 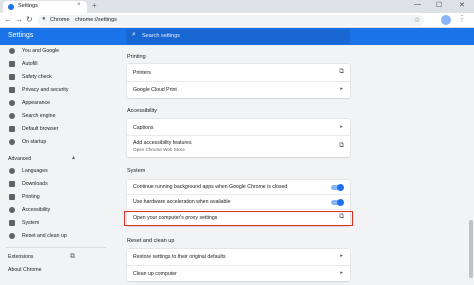 What do you see at coordinates (417, 20) in the screenshot?
I see `bookmark-star-icon: ☆` at bounding box center [417, 20].